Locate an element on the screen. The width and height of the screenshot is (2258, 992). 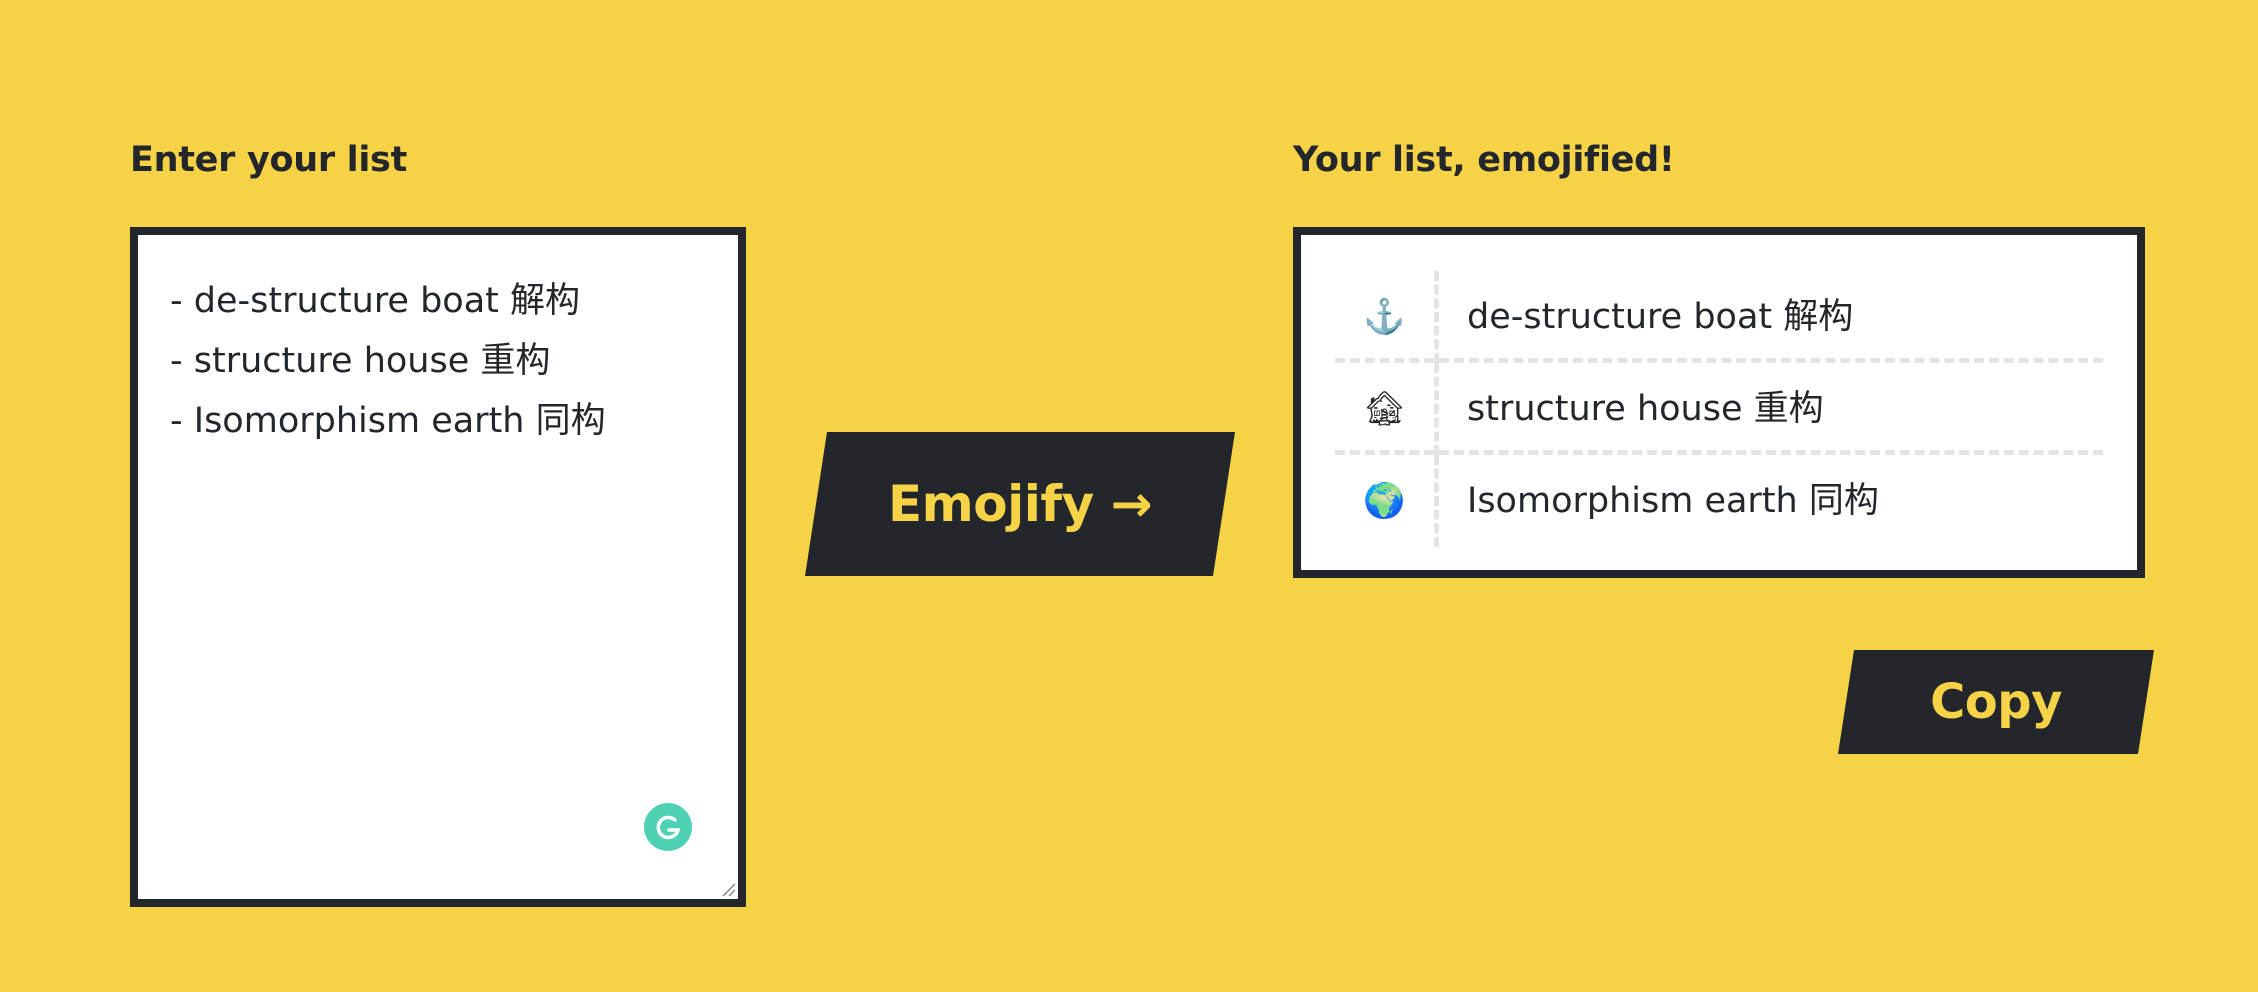
input-line: - structure house 重构 is located at coordinates (360, 361).